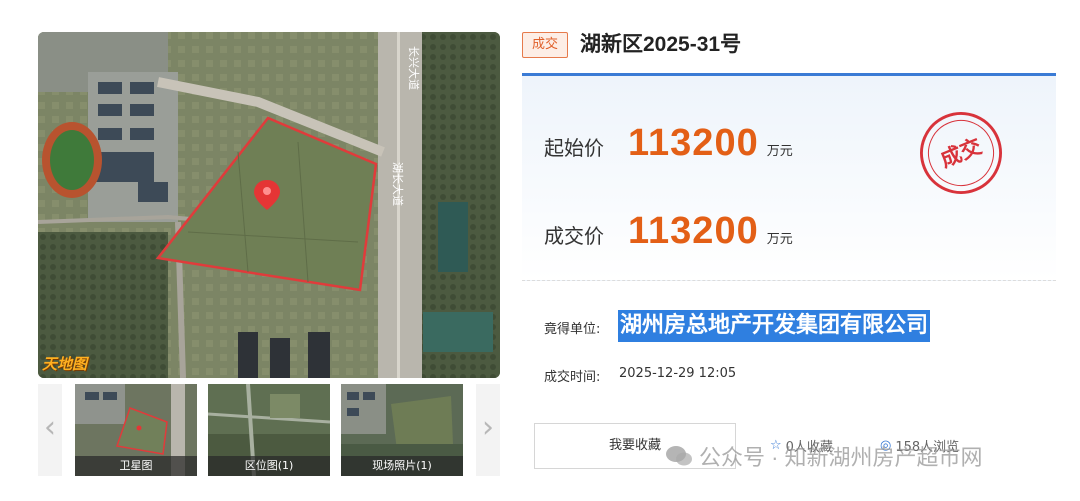 The image size is (1080, 501). What do you see at coordinates (661, 44) in the screenshot?
I see `lot-title: 湖新区2025-31号` at bounding box center [661, 44].